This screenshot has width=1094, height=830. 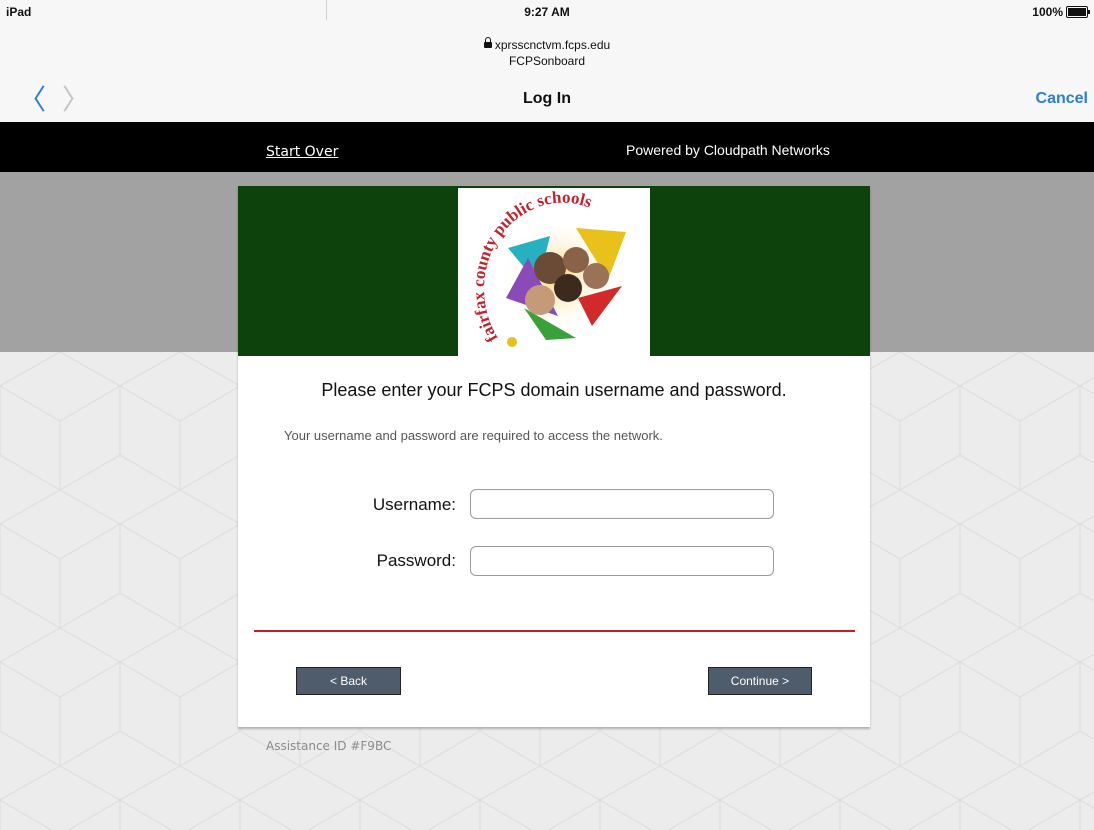 I want to click on url-subtitle: FCPSonboard, so click(x=547, y=61).